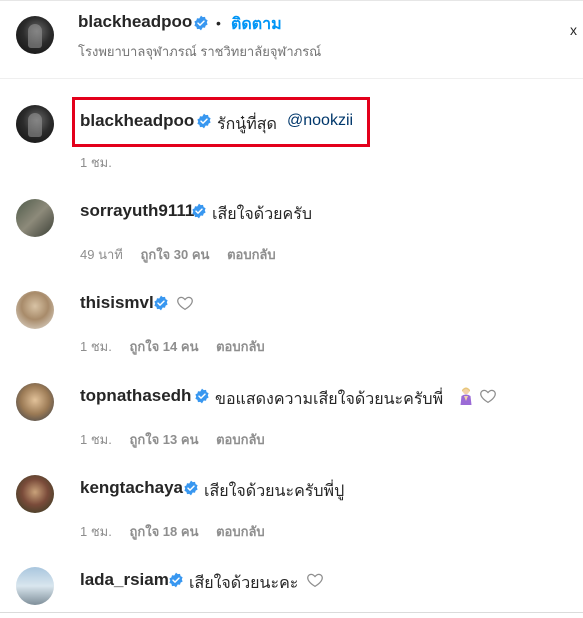 The image size is (583, 618). Describe the element at coordinates (291, 612) in the screenshot. I see `bottom-divider` at that location.